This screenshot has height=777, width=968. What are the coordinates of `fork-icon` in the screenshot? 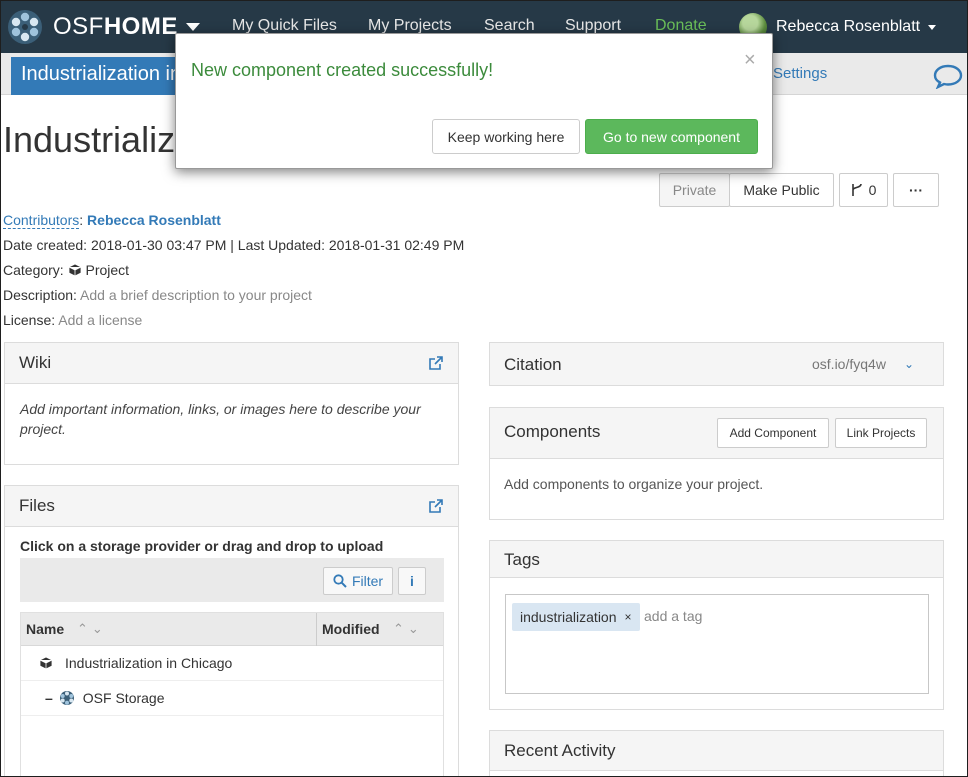 It's located at (856, 189).